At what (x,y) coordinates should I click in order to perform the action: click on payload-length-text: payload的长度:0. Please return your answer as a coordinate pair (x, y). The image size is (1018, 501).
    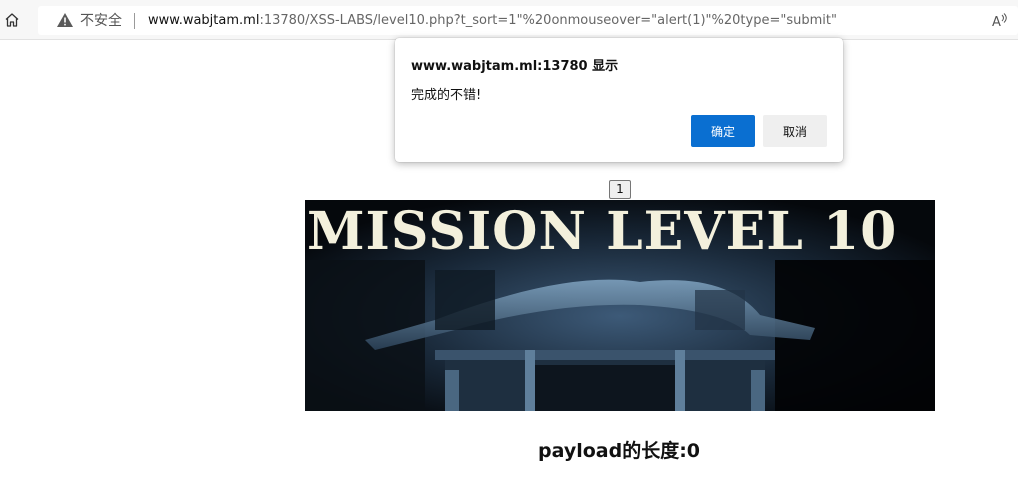
    Looking at the image, I should click on (619, 451).